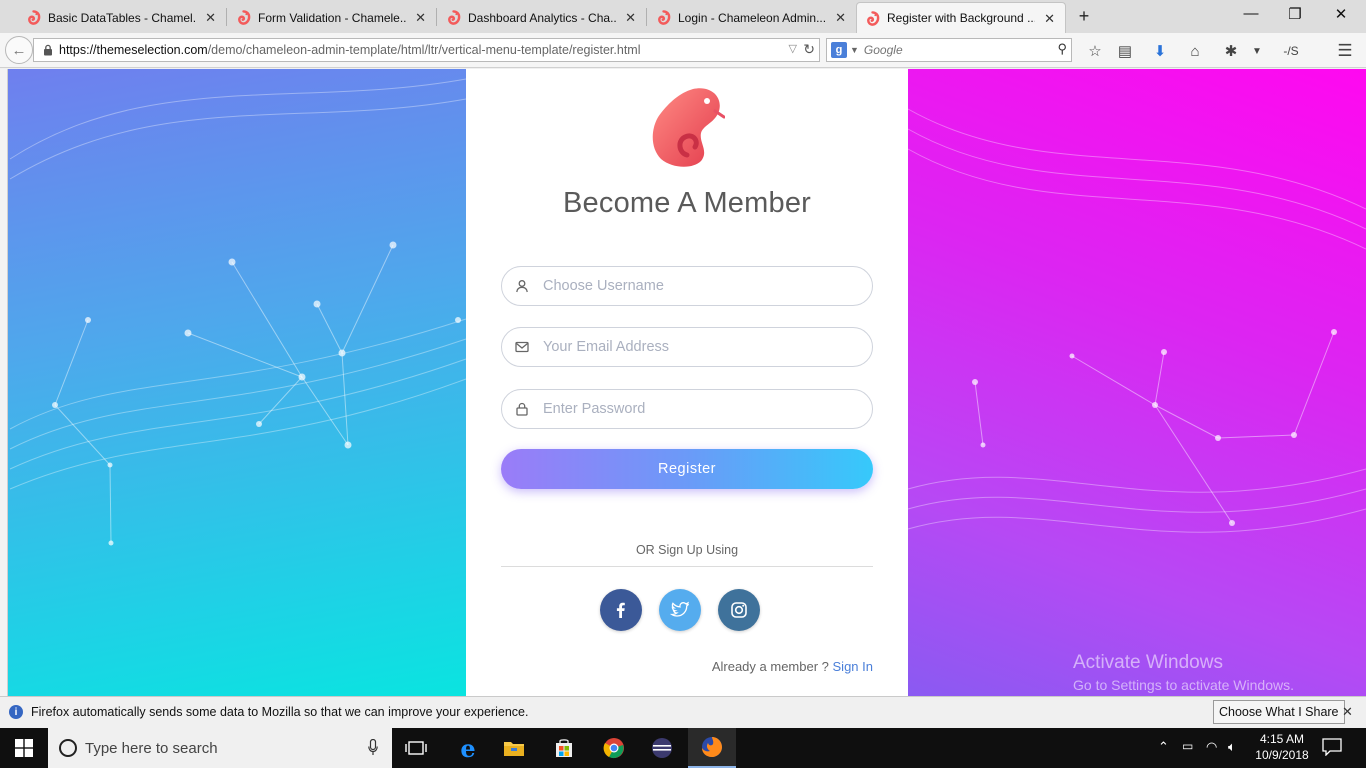  I want to click on cortana-circle-icon, so click(68, 748).